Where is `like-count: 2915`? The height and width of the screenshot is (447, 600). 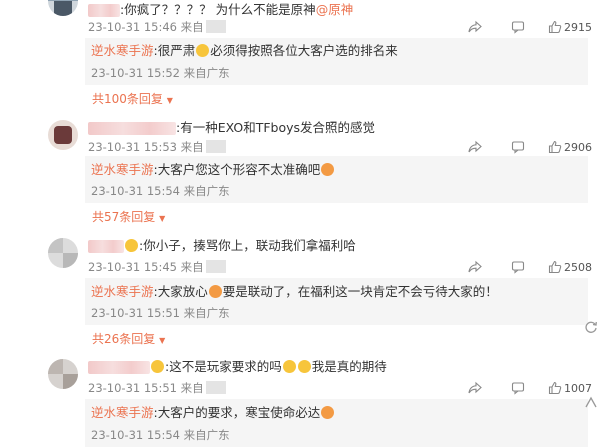
like-count: 2915 is located at coordinates (578, 27).